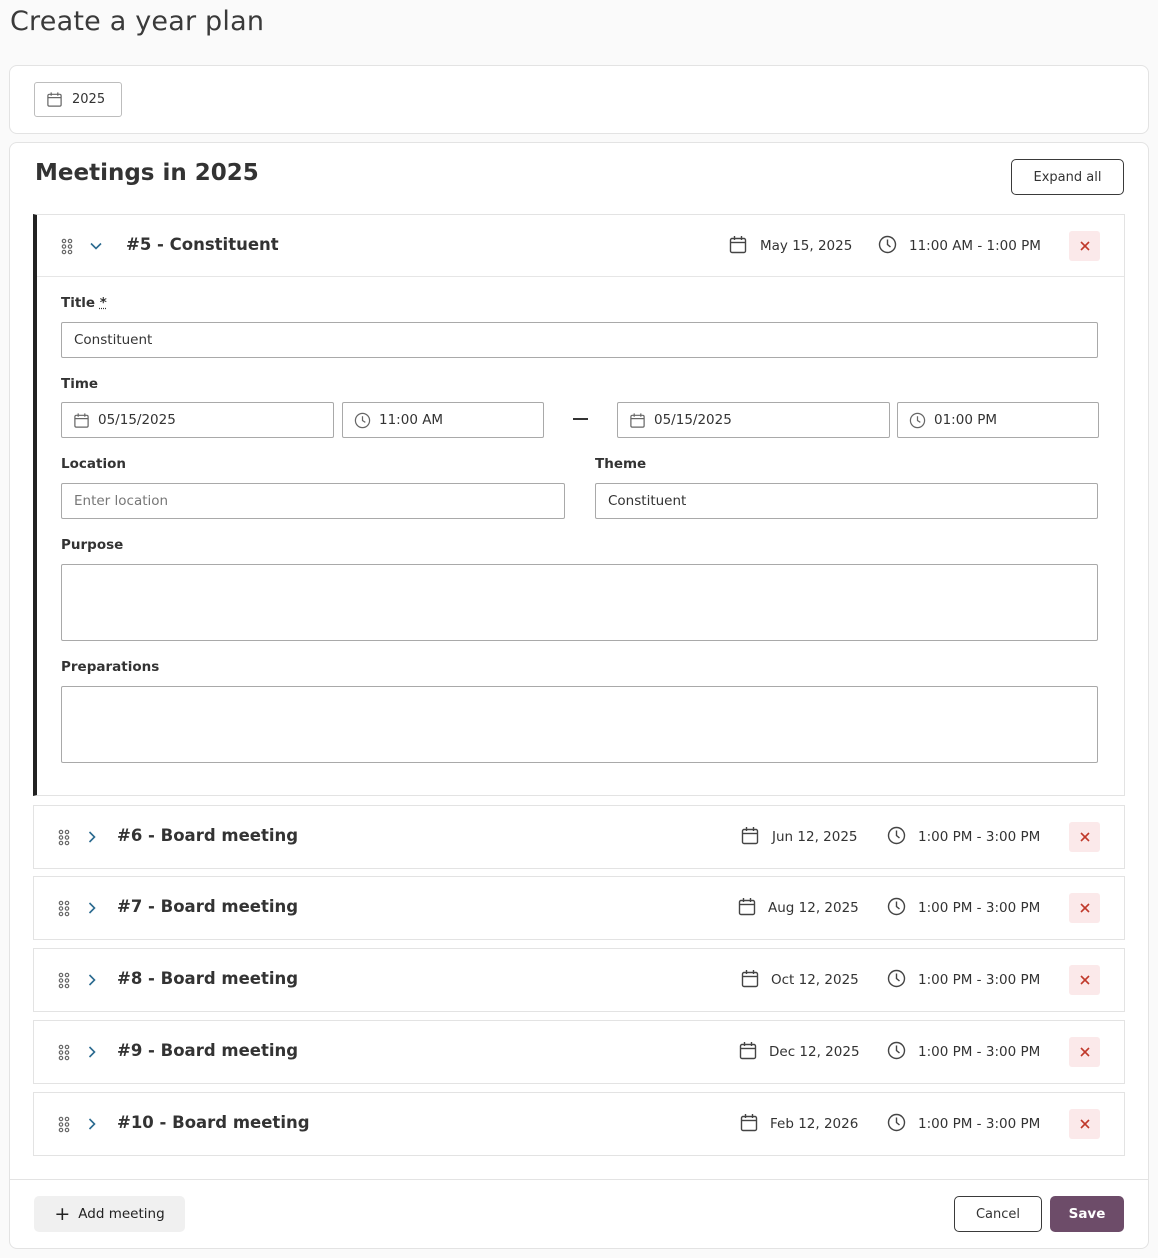 Image resolution: width=1158 pixels, height=1258 pixels. Describe the element at coordinates (815, 980) in the screenshot. I see `meeting-date: Oct 12, 2025` at that location.